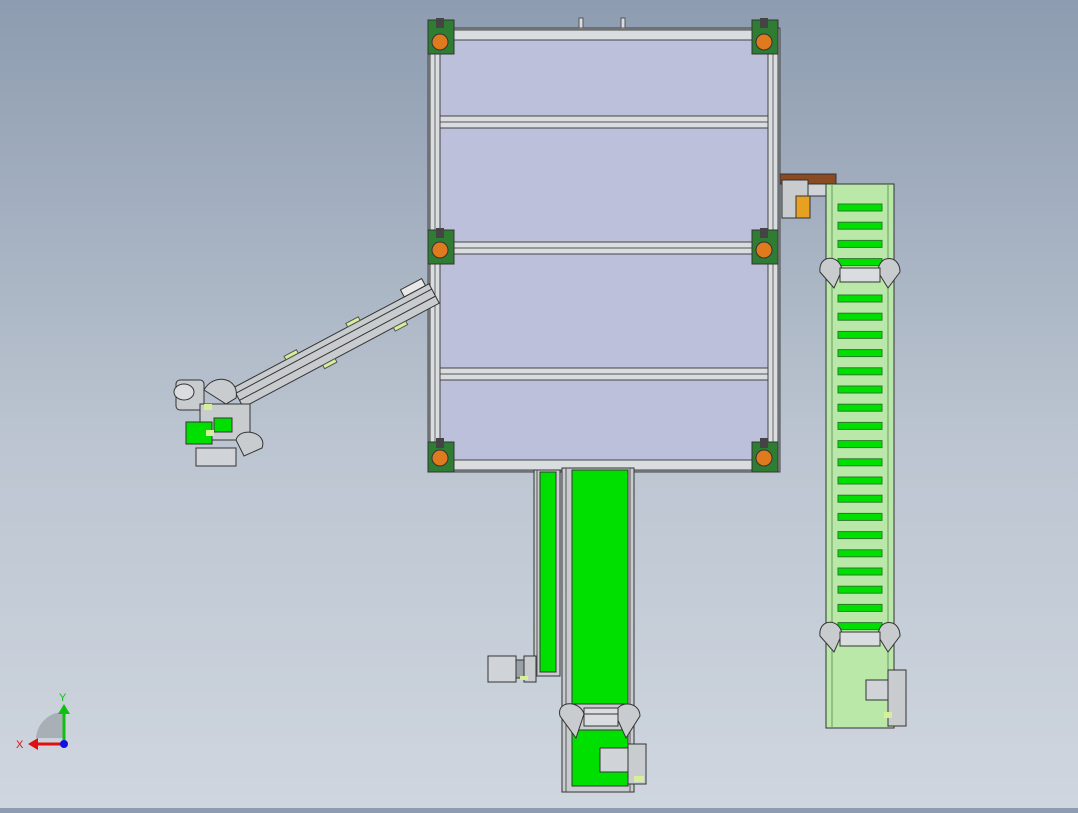 Image resolution: width=1078 pixels, height=813 pixels. Describe the element at coordinates (603, 630) in the screenshot. I see `main-output-conveyor` at that location.